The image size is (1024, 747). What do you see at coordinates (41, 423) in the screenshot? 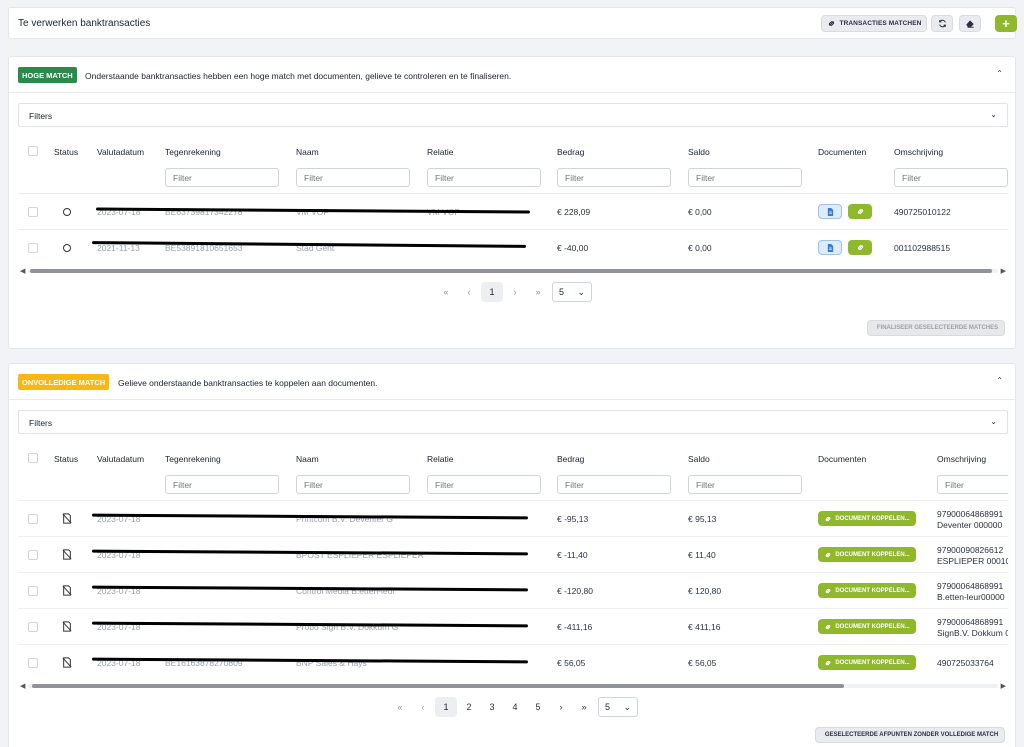
I see `filters-label: Filters` at bounding box center [41, 423].